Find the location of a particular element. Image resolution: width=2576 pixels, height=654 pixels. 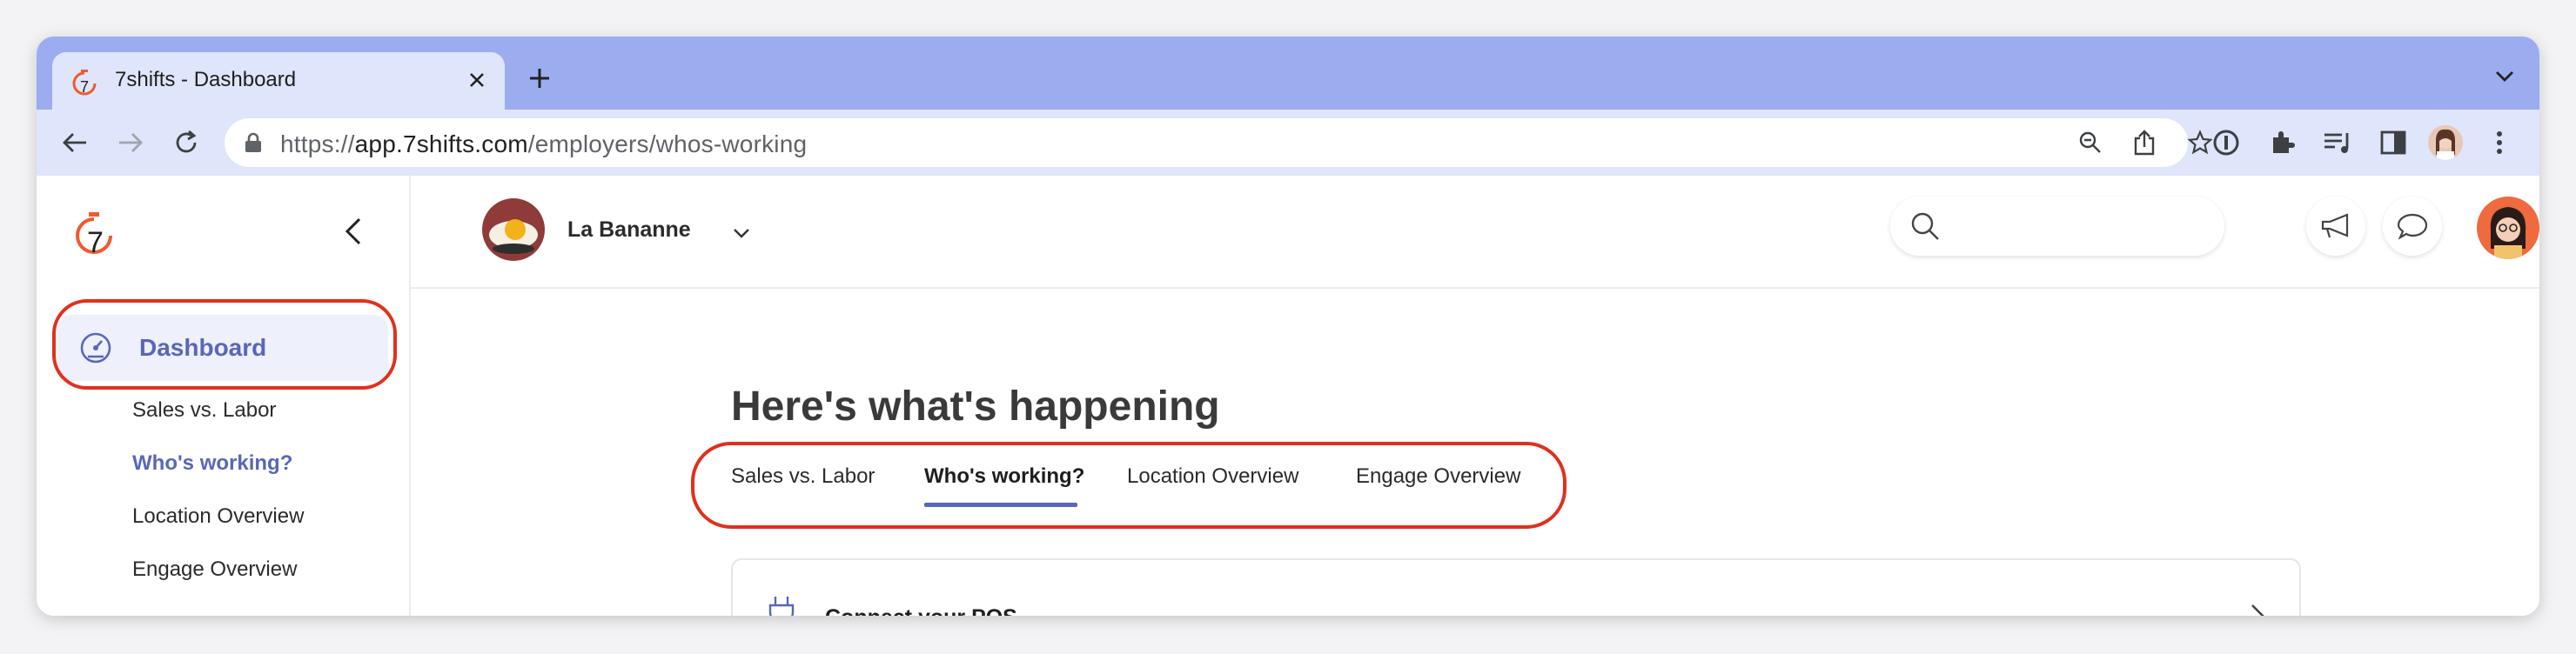

search-input is located at coordinates (2057, 226).